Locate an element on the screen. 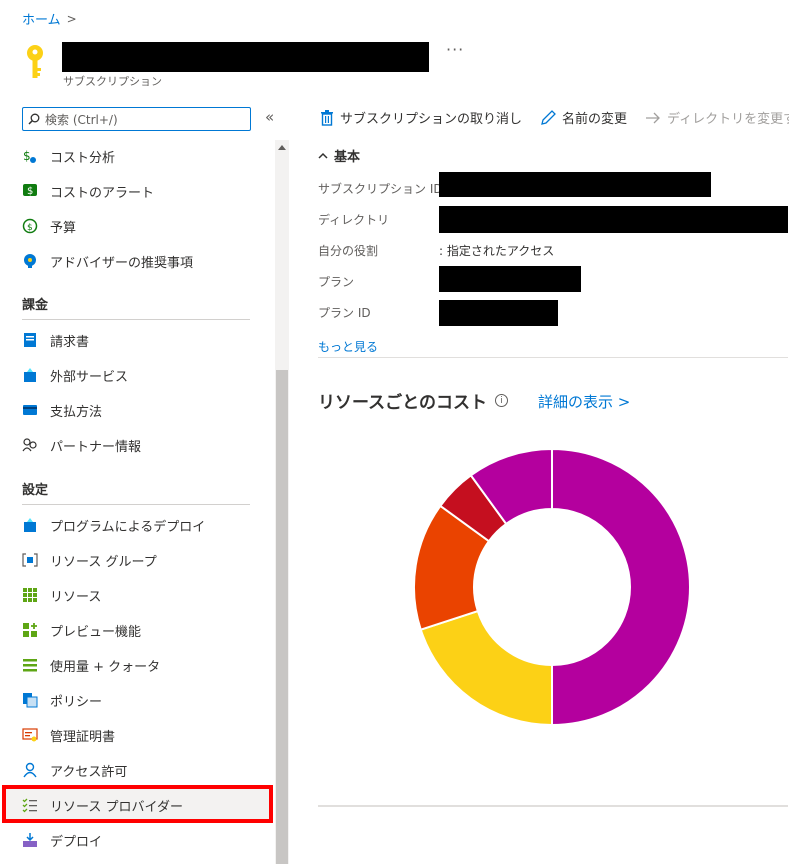  plan-id-label: プラン ID is located at coordinates (344, 313).